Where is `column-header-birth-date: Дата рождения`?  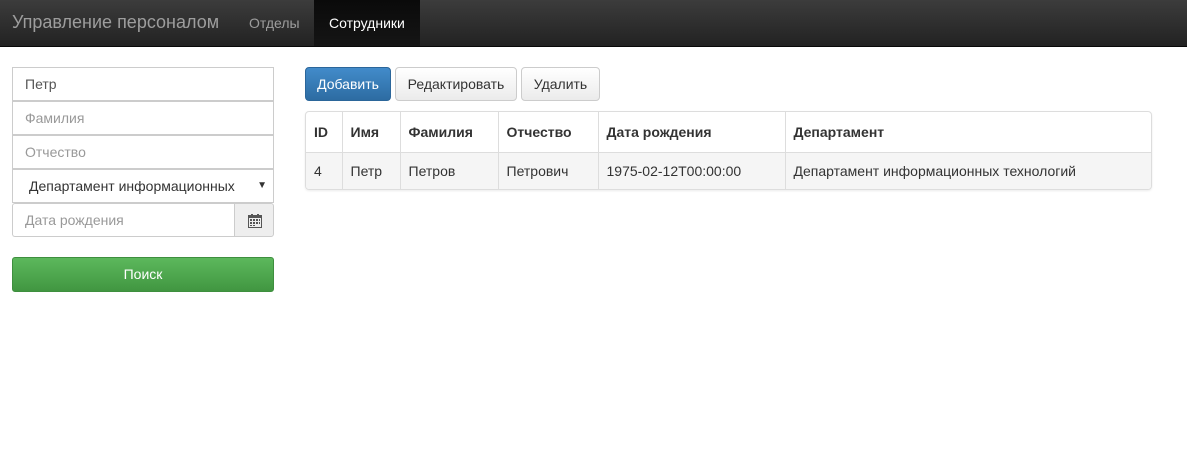
column-header-birth-date: Дата рождения is located at coordinates (692, 132).